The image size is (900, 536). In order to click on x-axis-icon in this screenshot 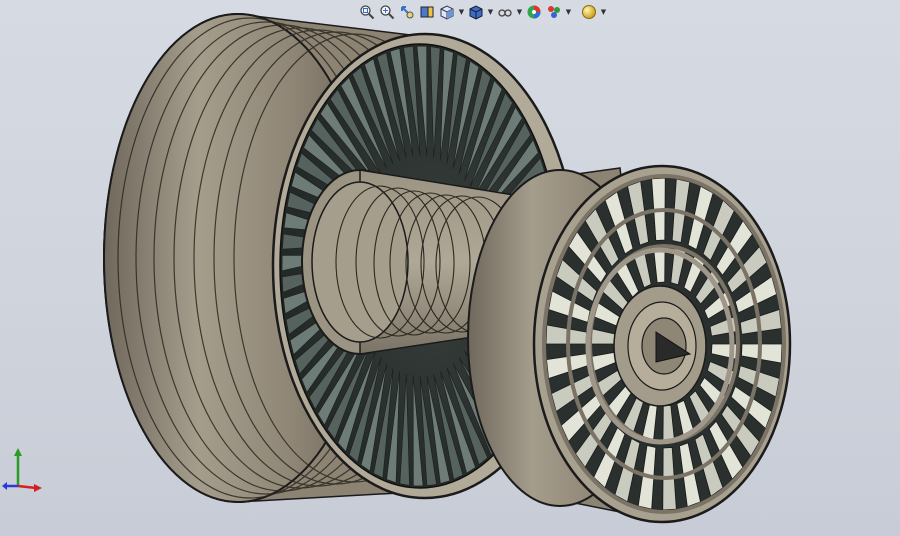, I will do `click(27, 487)`.